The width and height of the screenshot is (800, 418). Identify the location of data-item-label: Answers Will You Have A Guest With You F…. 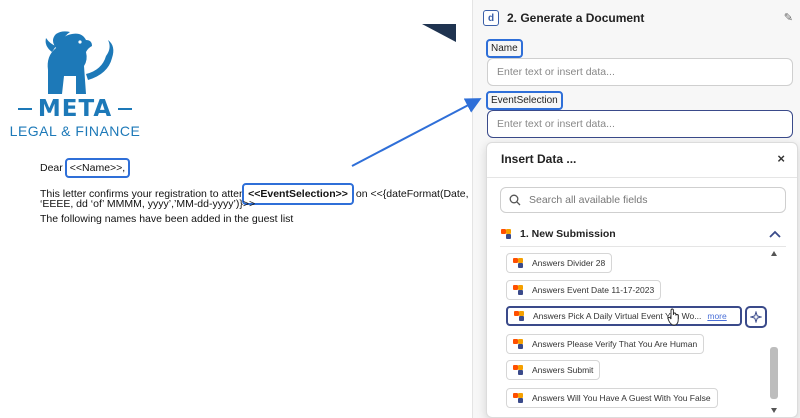
(621, 398).